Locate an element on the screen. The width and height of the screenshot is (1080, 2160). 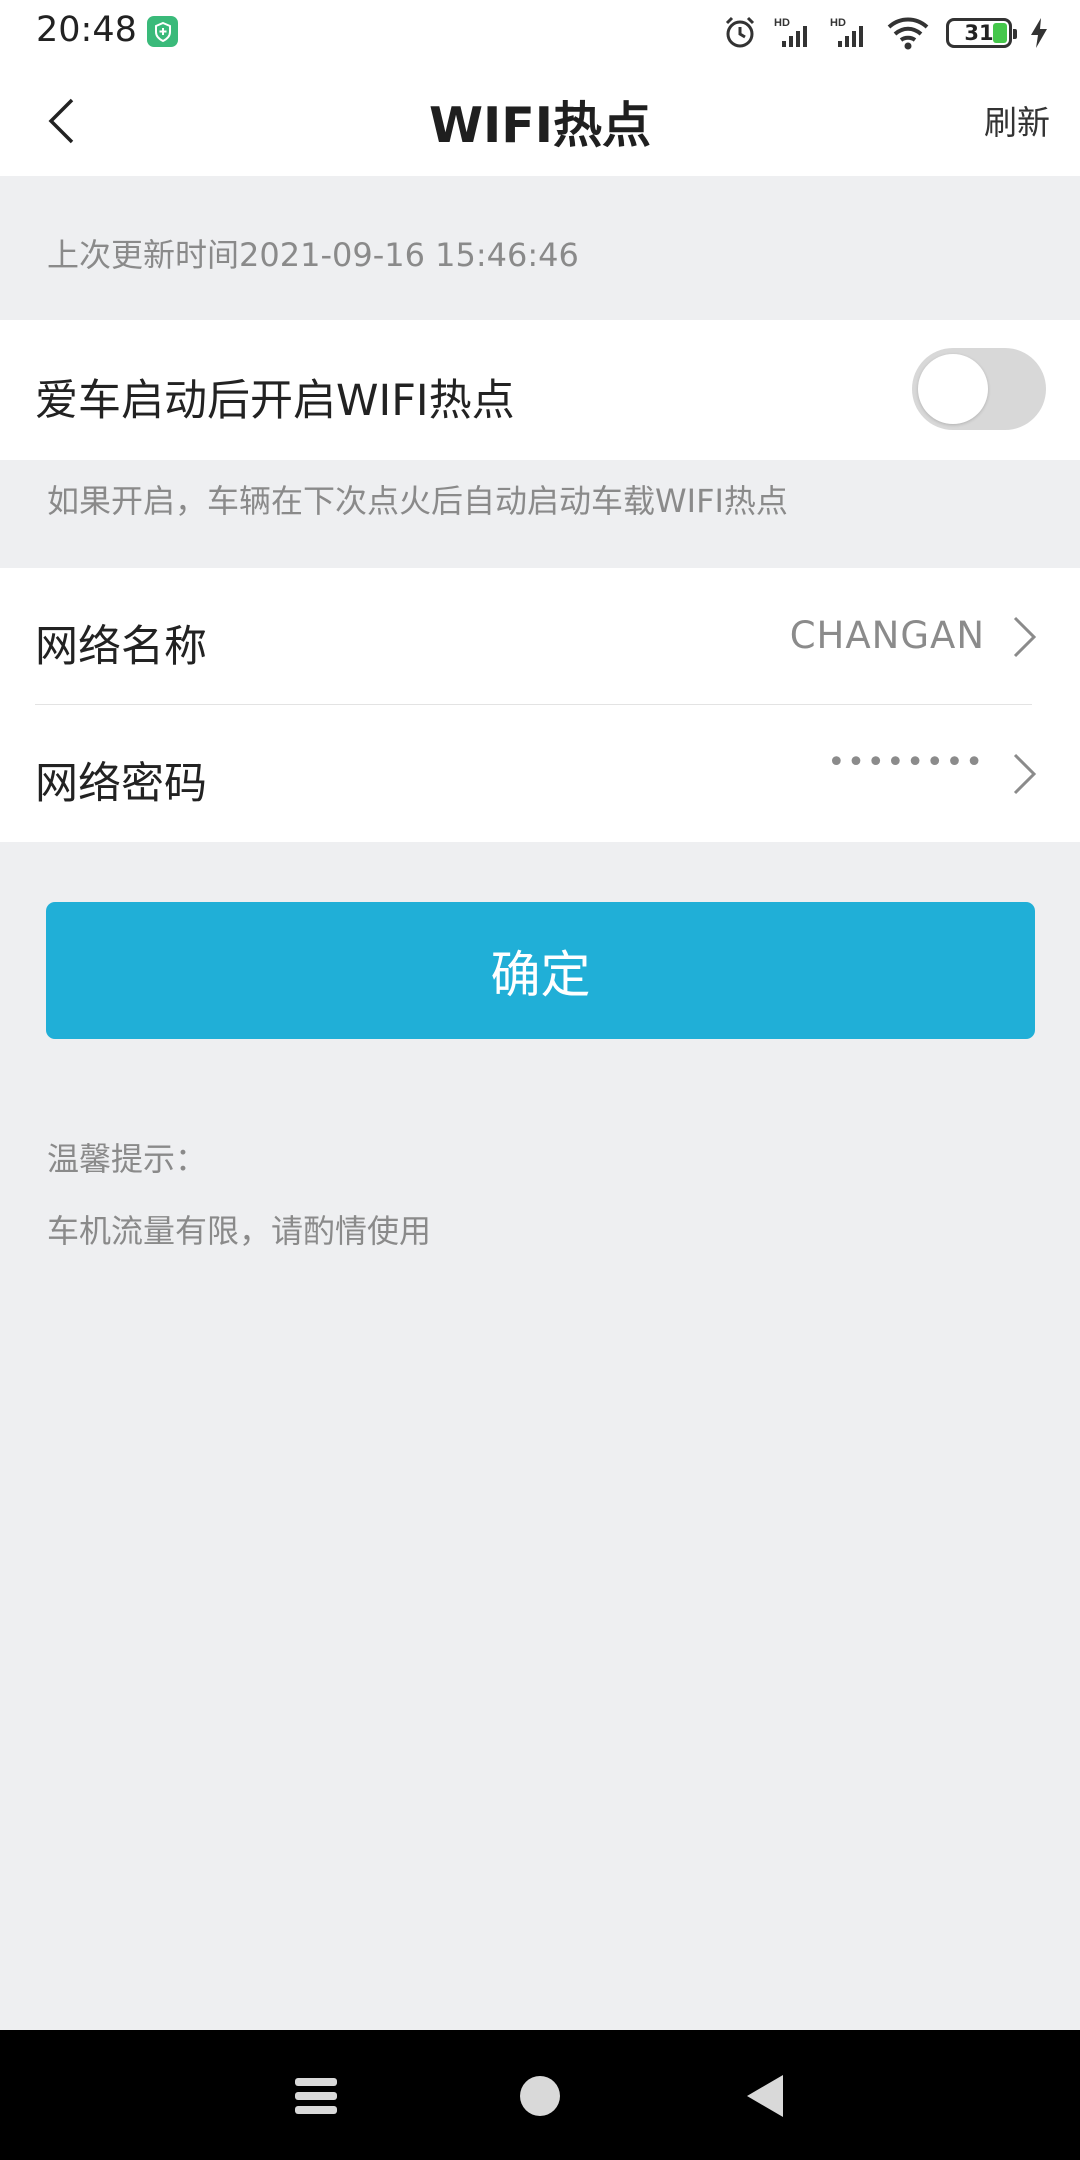
switch-knob is located at coordinates (953, 389).